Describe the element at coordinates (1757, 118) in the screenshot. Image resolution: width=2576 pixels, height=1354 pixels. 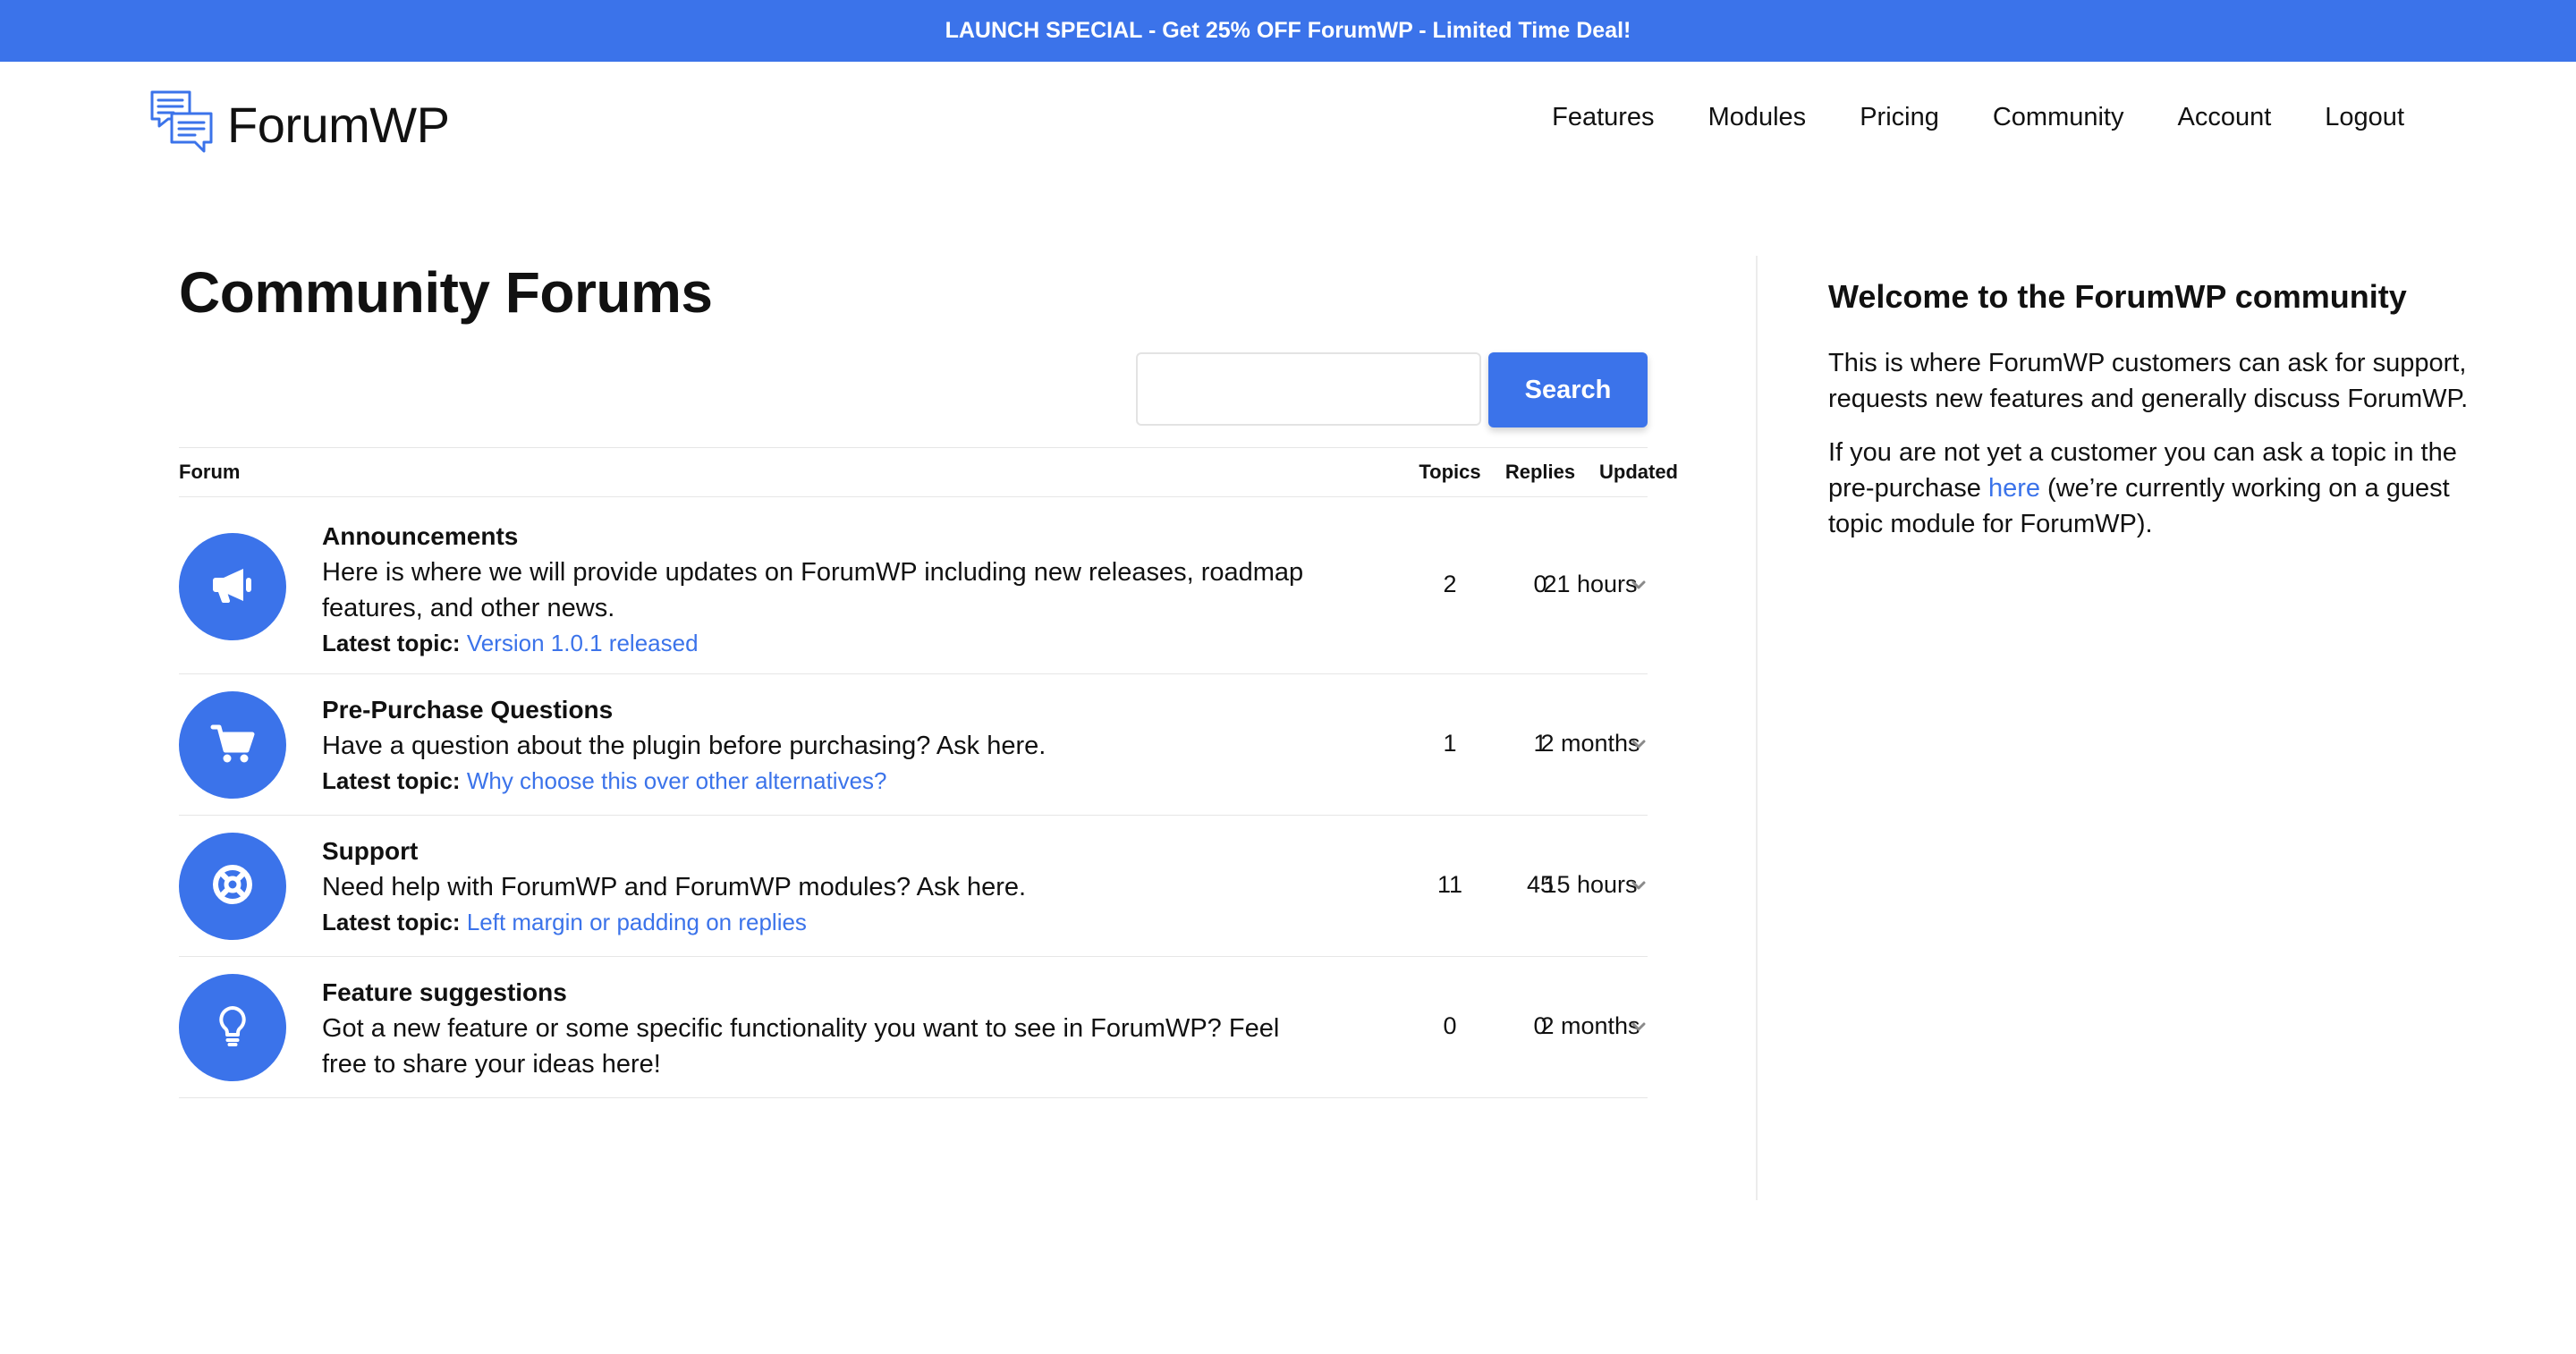
I see `nav-modules: Modules` at that location.